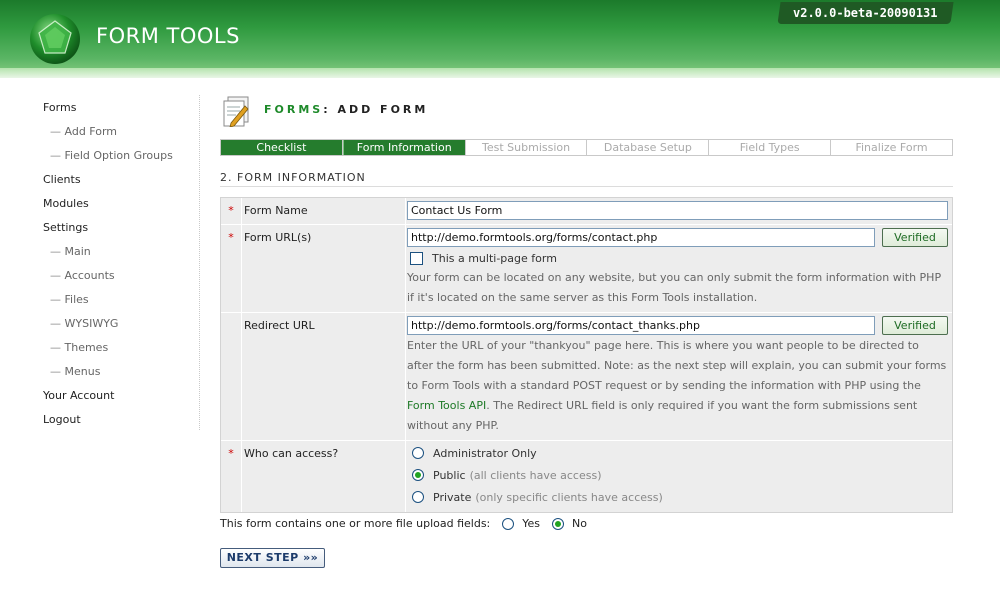 The width and height of the screenshot is (1000, 594). What do you see at coordinates (508, 523) in the screenshot?
I see `file-upload-yes-radio` at bounding box center [508, 523].